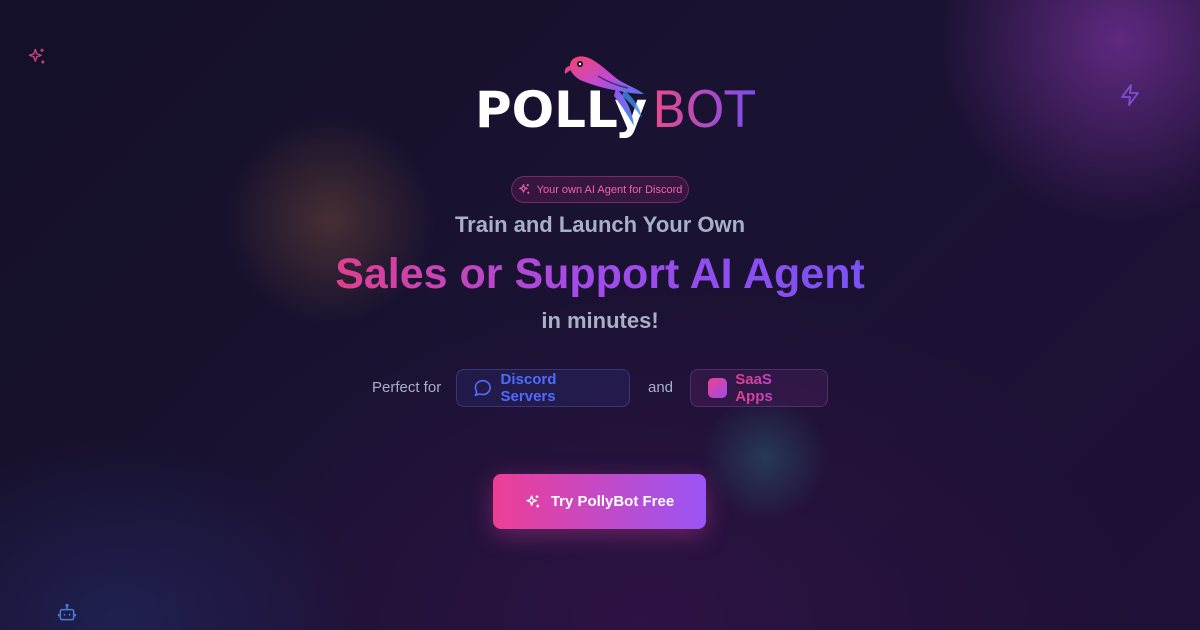 The image size is (1200, 630). I want to click on headline-main: Sales or Support AI Agent, so click(600, 274).